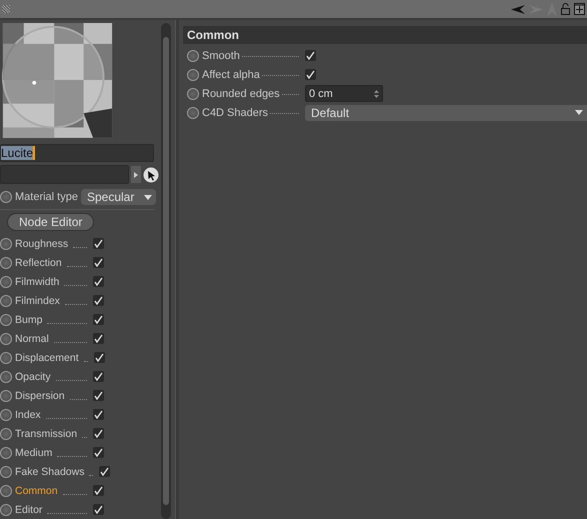 This screenshot has height=519, width=587. Describe the element at coordinates (33, 376) in the screenshot. I see `channel-item: Opacity` at that location.